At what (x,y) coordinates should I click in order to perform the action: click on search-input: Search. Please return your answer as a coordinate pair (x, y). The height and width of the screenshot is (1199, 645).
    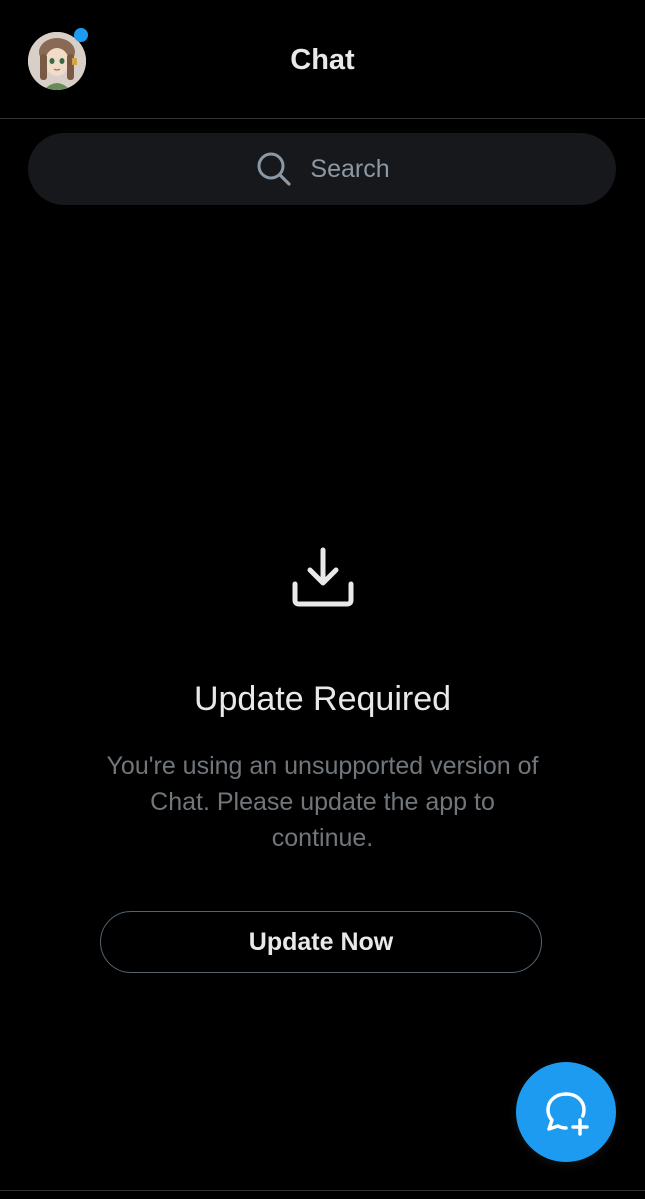
    Looking at the image, I should click on (322, 169).